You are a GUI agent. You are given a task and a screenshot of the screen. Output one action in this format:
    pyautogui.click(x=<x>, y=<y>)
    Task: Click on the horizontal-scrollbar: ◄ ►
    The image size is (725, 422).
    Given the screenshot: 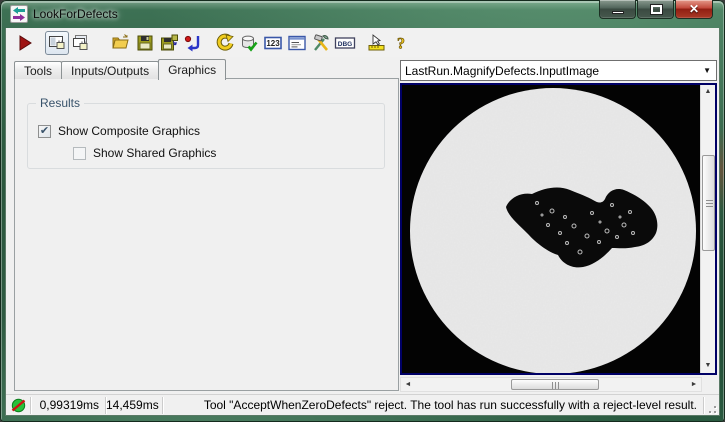 What is the action you would take?
    pyautogui.click(x=551, y=384)
    